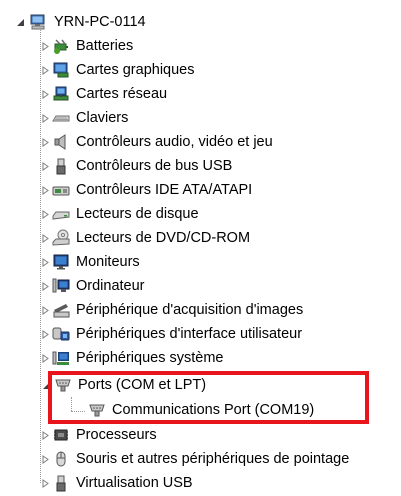 This screenshot has width=401, height=496. I want to click on tree-item-label: Lecteurs de disque, so click(137, 214).